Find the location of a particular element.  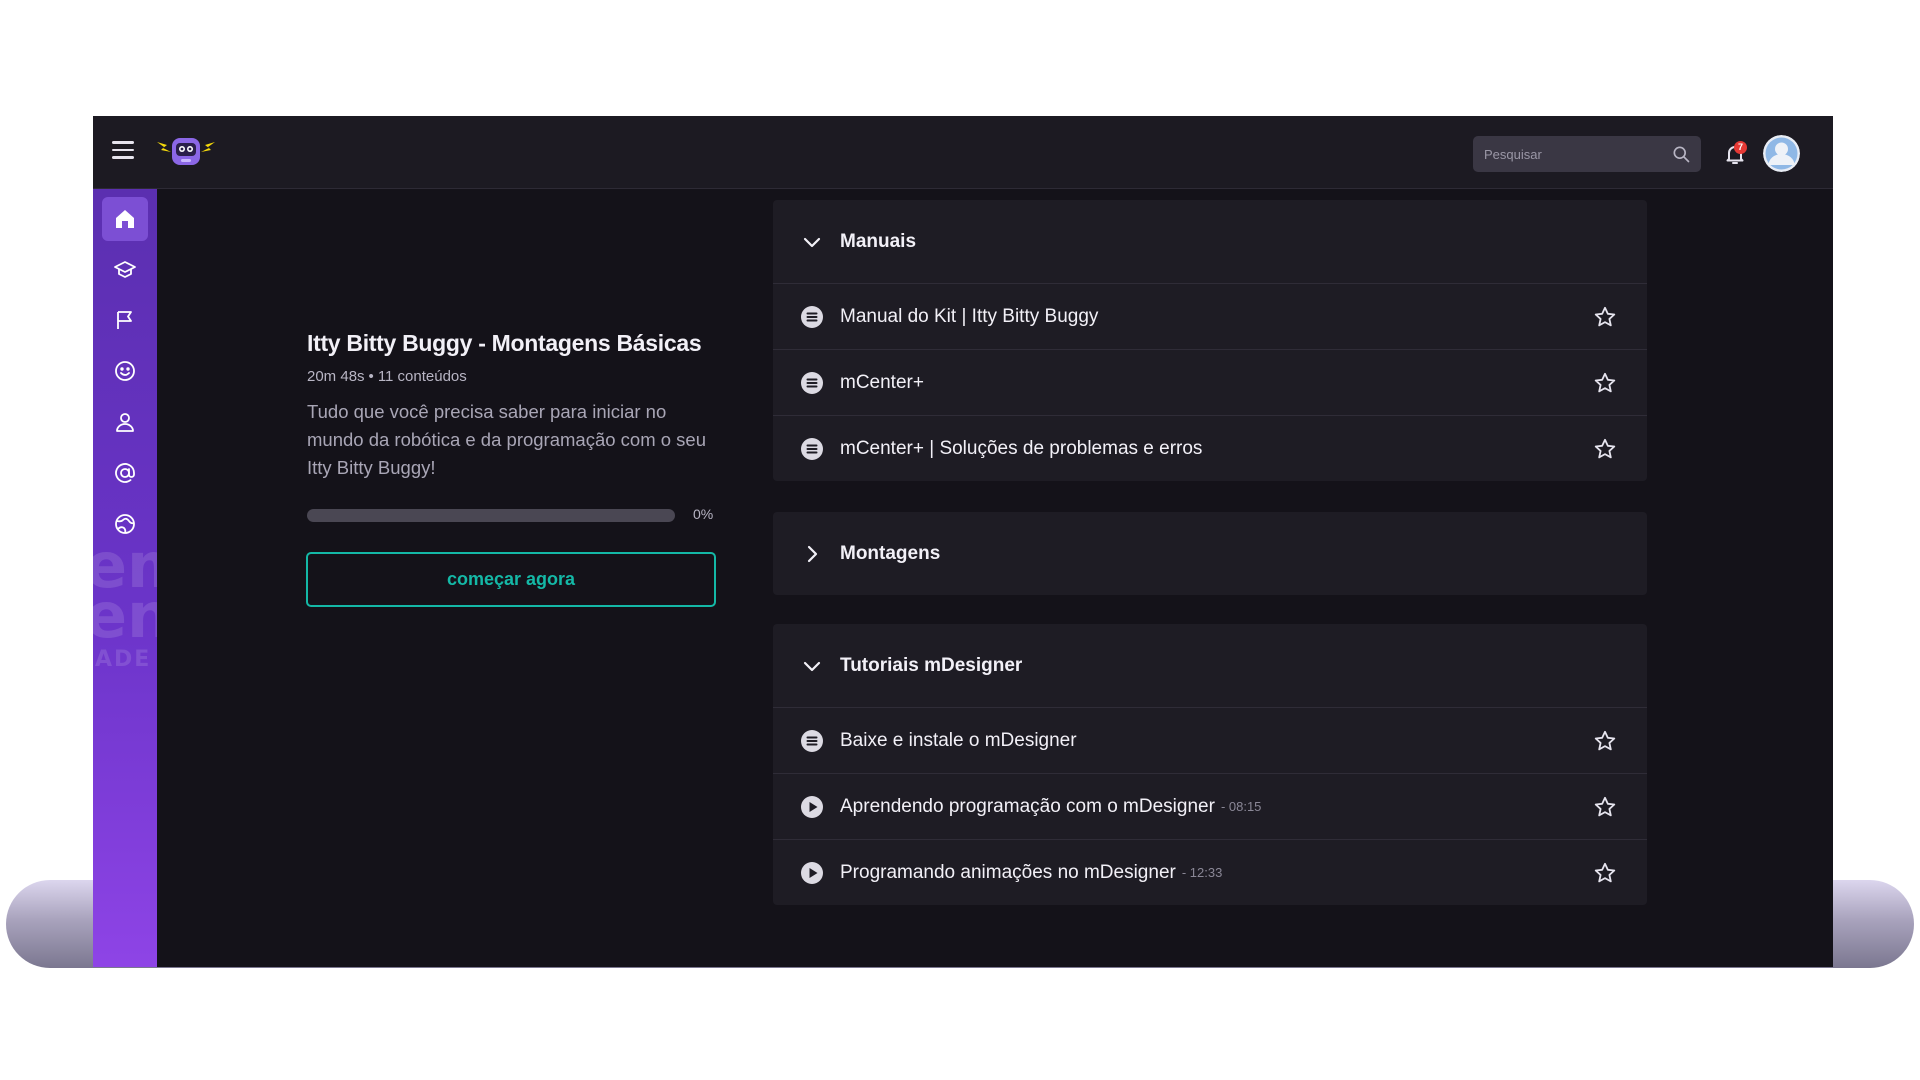

home-icon is located at coordinates (125, 219).